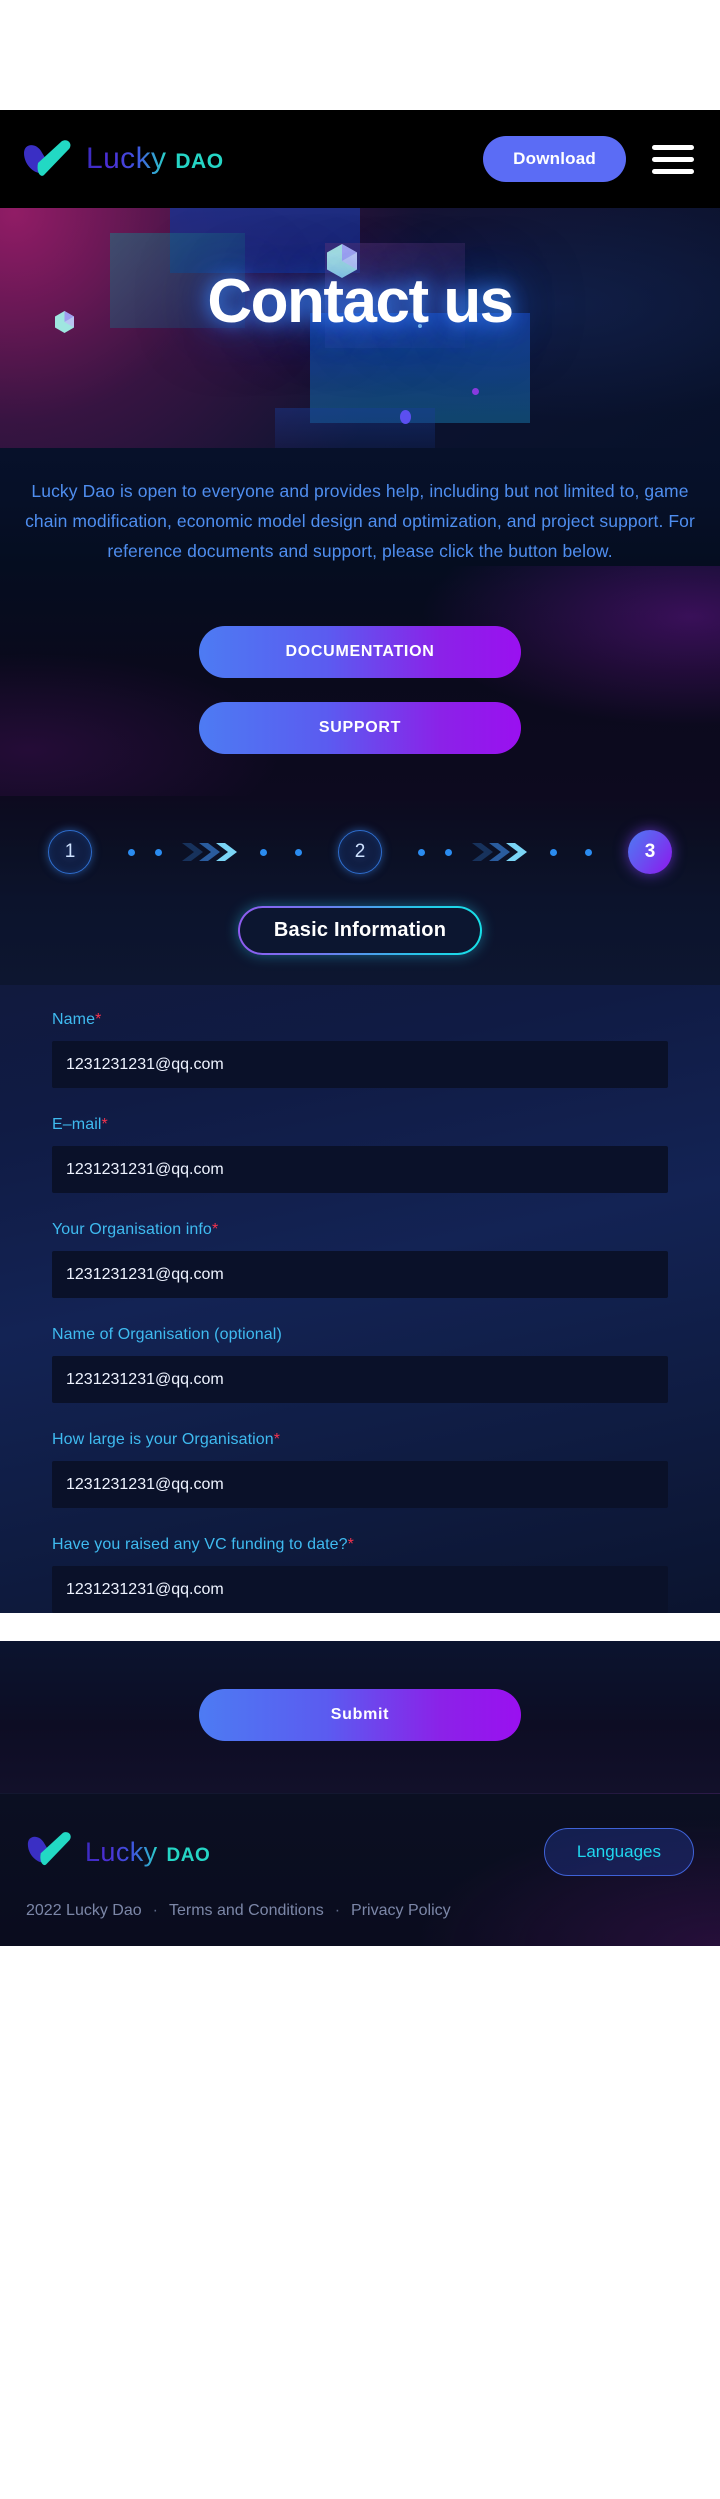 This screenshot has width=720, height=2499. What do you see at coordinates (360, 1590) in the screenshot?
I see `vc-funding-input` at bounding box center [360, 1590].